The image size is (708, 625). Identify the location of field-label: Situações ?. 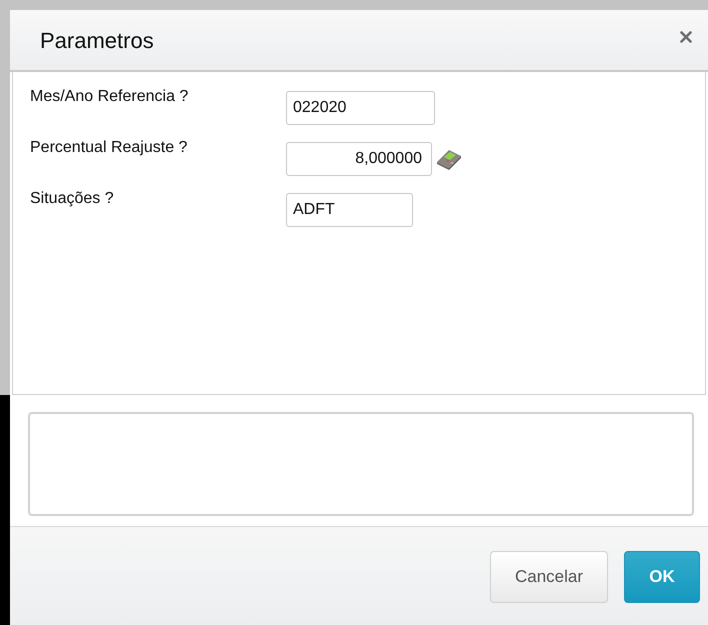
(72, 199).